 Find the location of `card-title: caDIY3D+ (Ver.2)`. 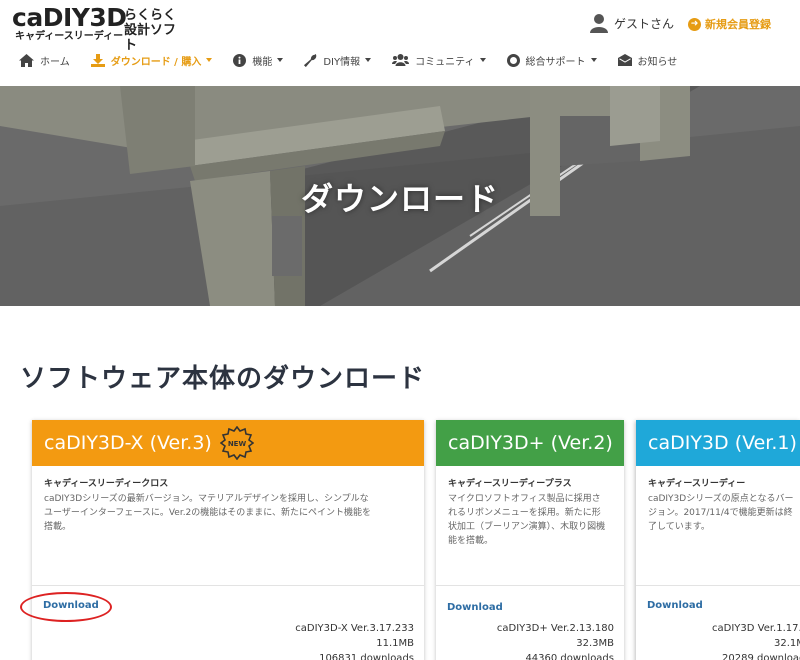

card-title: caDIY3D+ (Ver.2) is located at coordinates (530, 443).